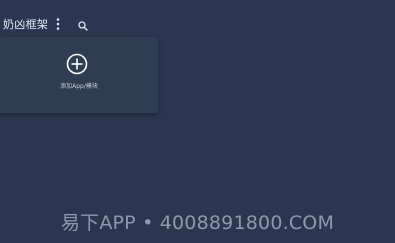 The width and height of the screenshot is (395, 243). I want to click on watermark-text: 易下APP • 4008891800.COM, so click(197, 223).